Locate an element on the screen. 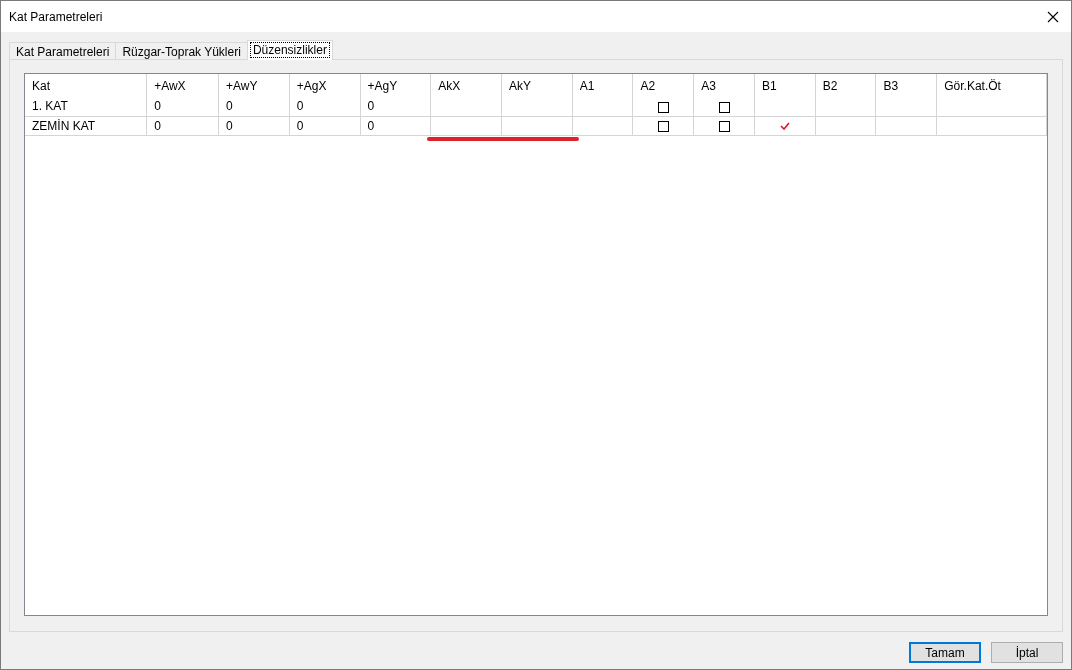 The width and height of the screenshot is (1072, 670). column-header: +AgX is located at coordinates (324, 85).